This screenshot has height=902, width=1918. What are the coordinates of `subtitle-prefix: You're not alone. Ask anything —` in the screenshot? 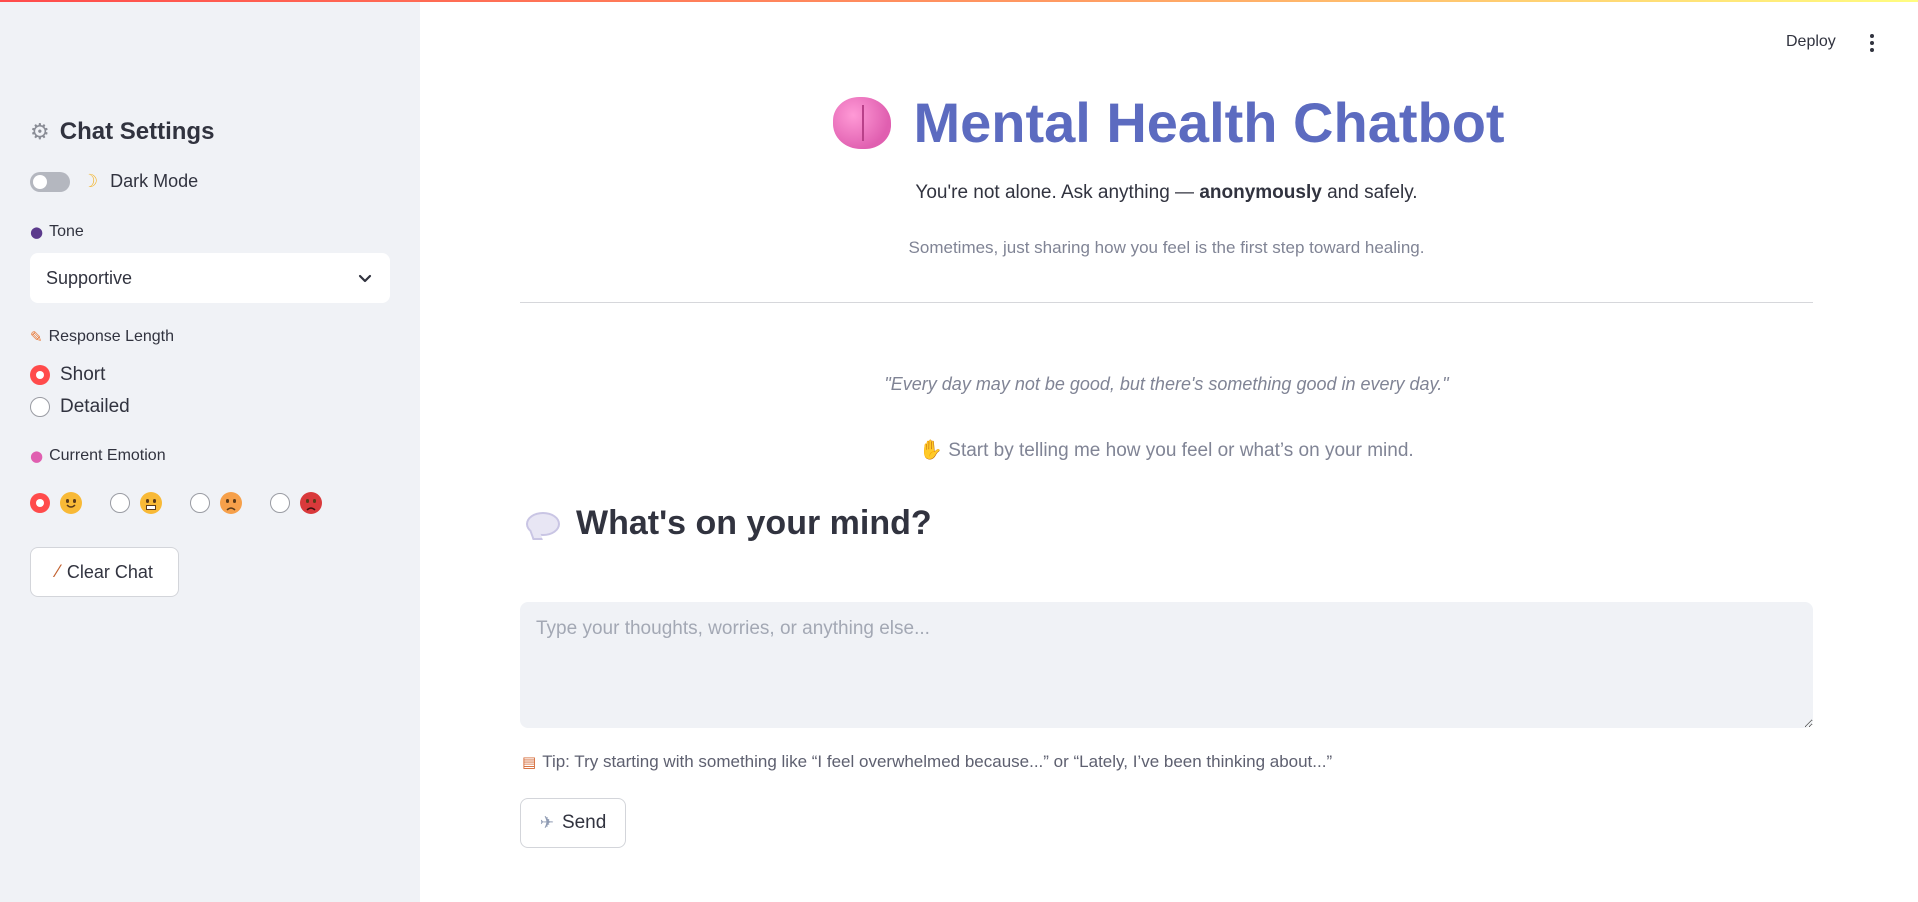 It's located at (1057, 192).